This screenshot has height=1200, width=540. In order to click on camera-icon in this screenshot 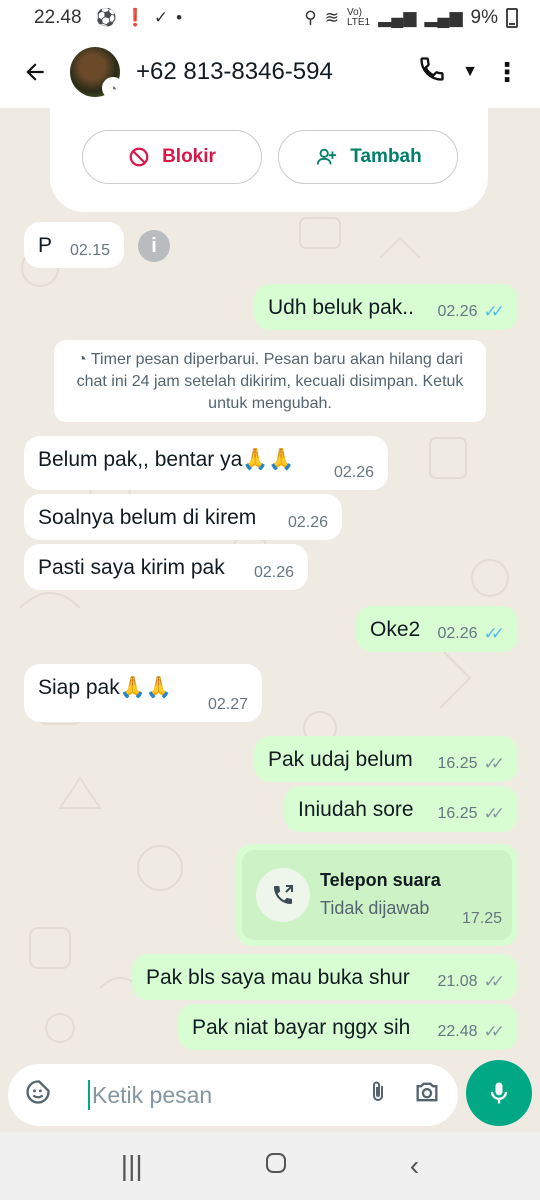, I will do `click(427, 1095)`.